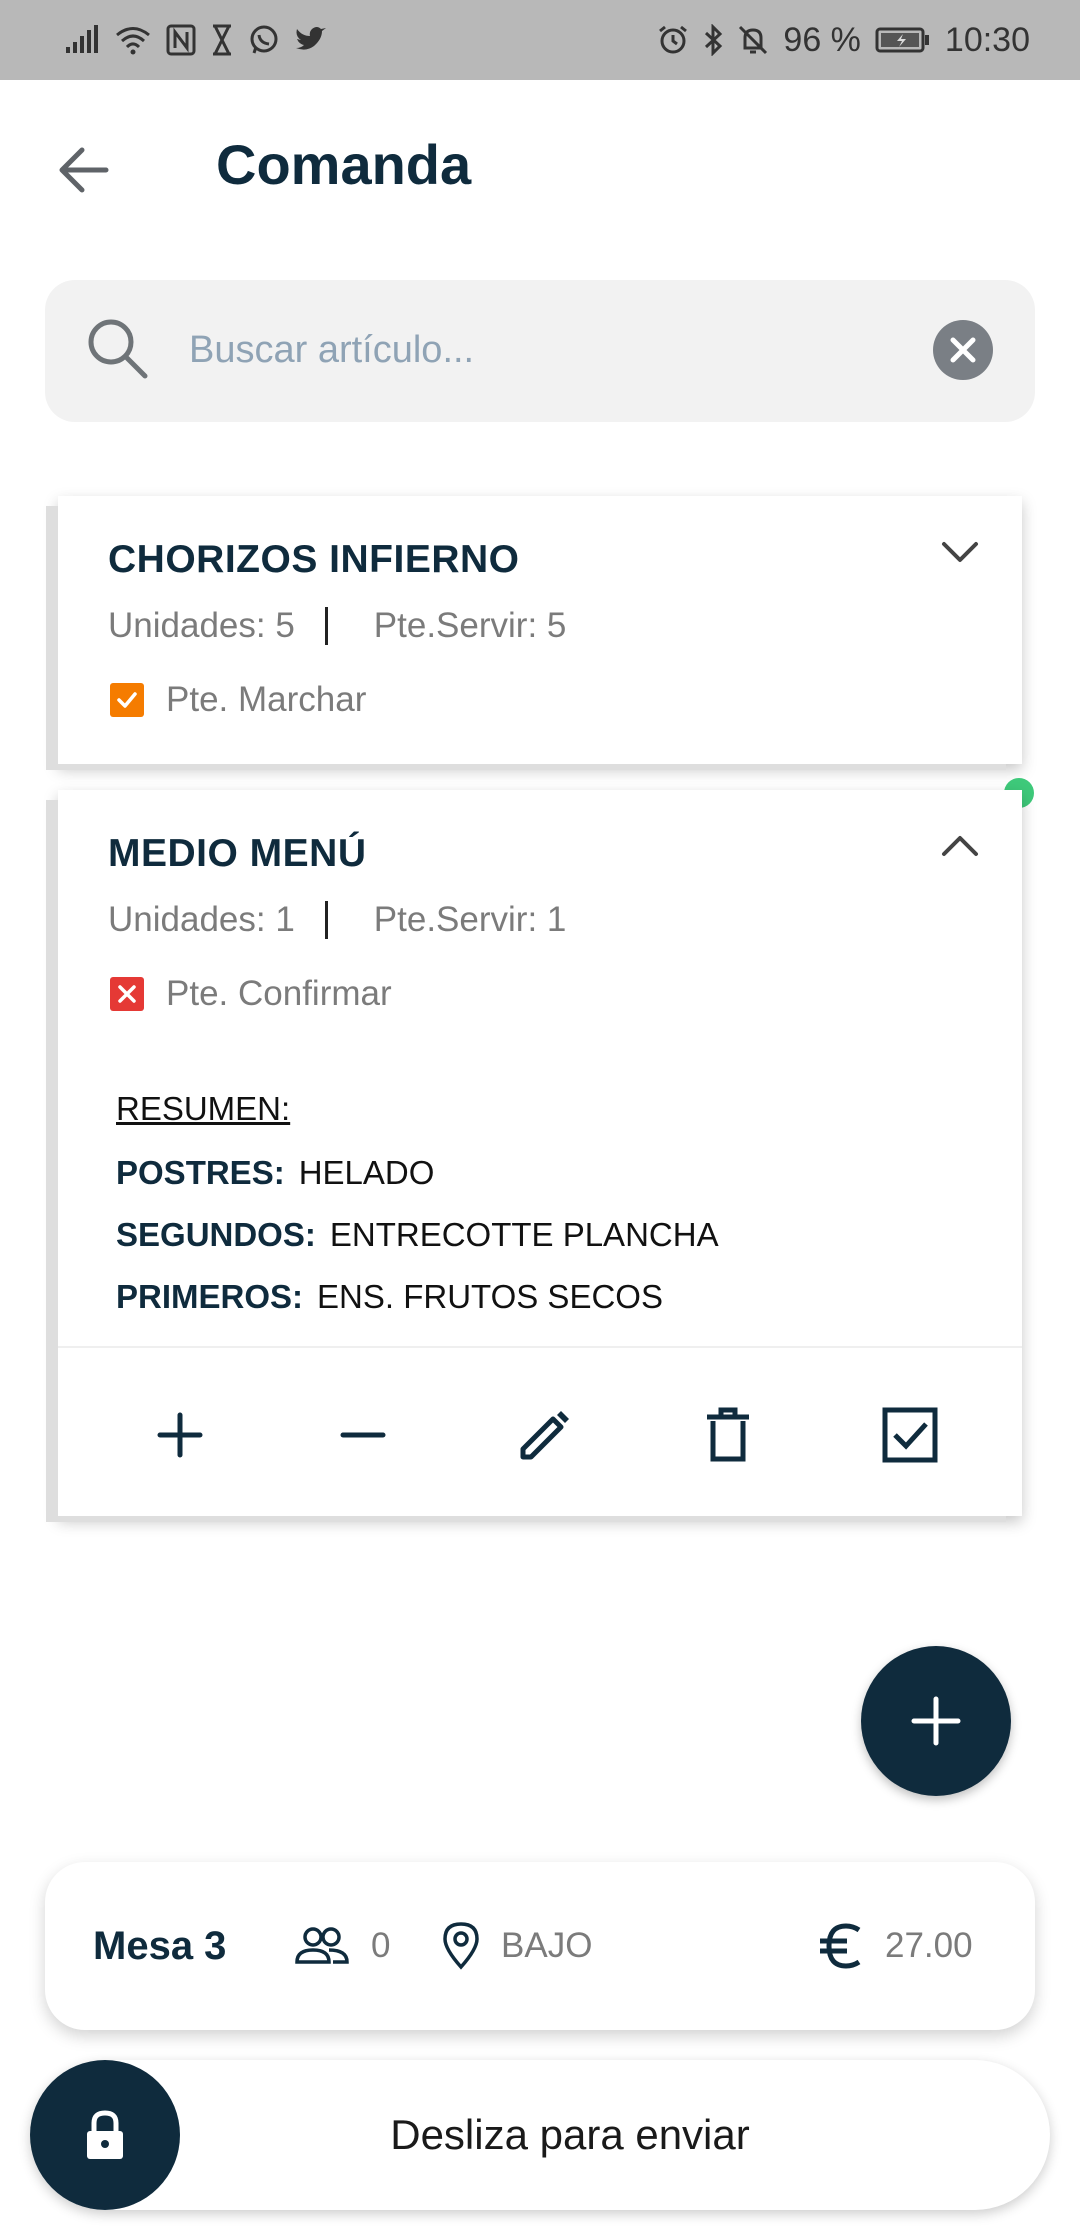  What do you see at coordinates (470, 919) in the screenshot?
I see `pending-serve-label: Pte.Servir: 1` at bounding box center [470, 919].